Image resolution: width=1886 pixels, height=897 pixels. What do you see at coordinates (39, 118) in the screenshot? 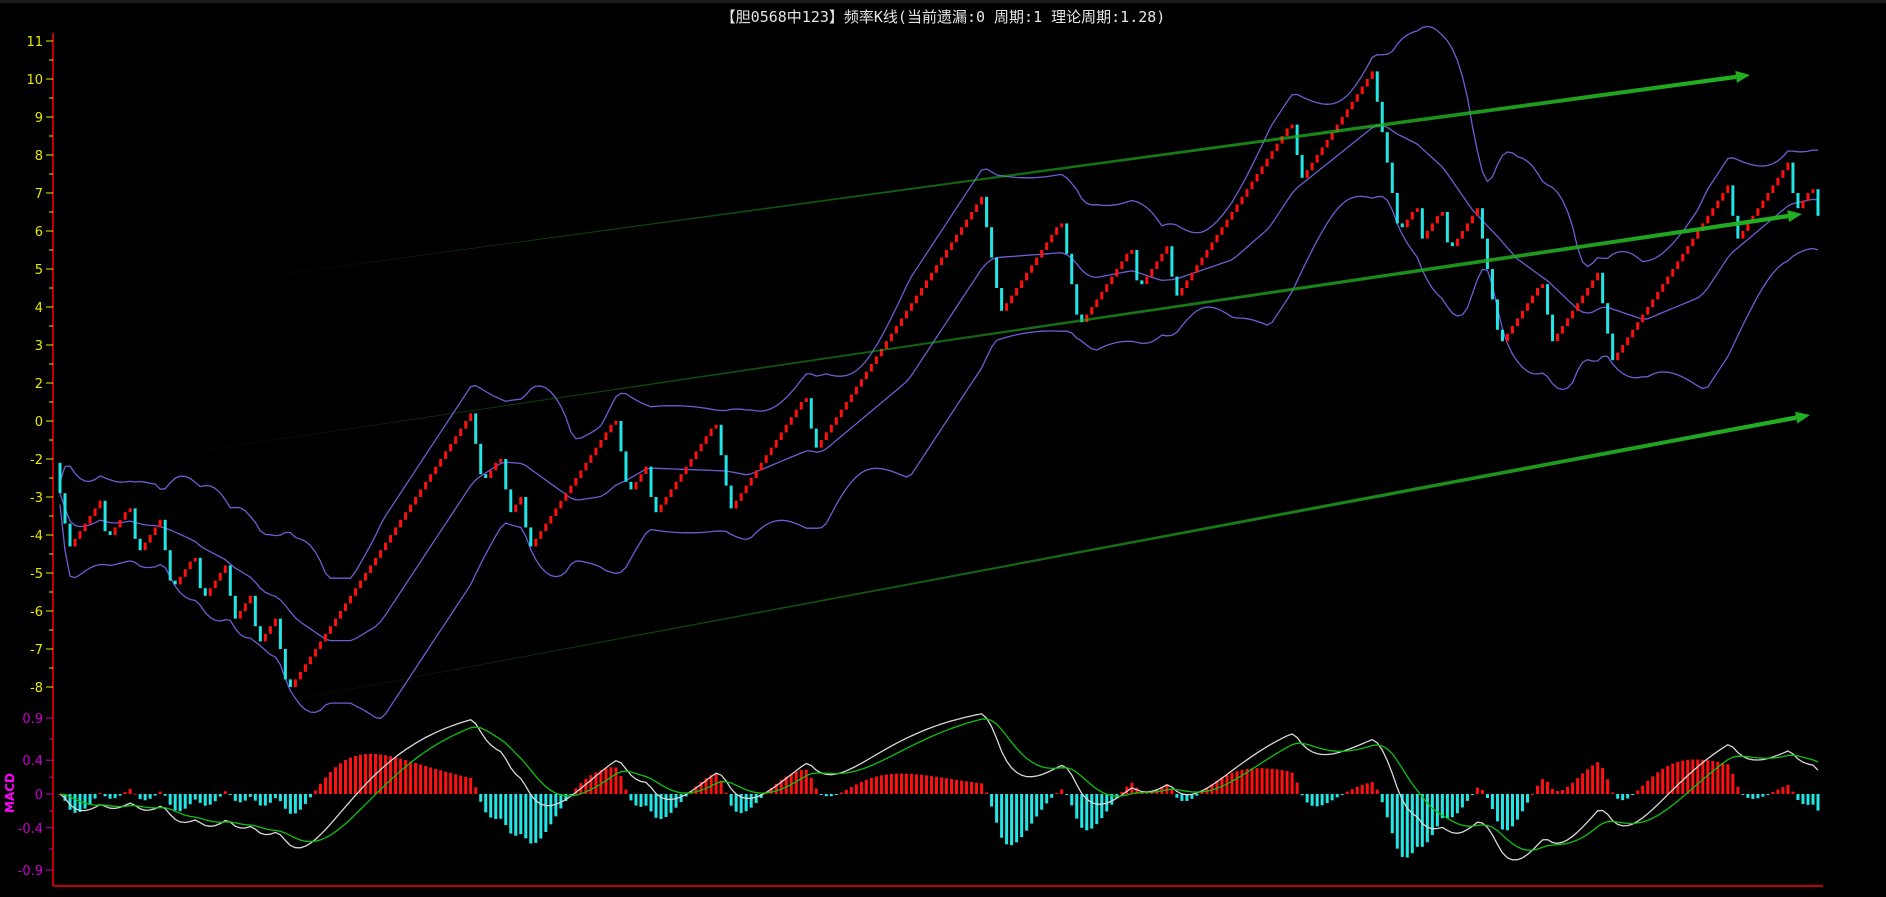
I see `price-tick-label: 9` at bounding box center [39, 118].